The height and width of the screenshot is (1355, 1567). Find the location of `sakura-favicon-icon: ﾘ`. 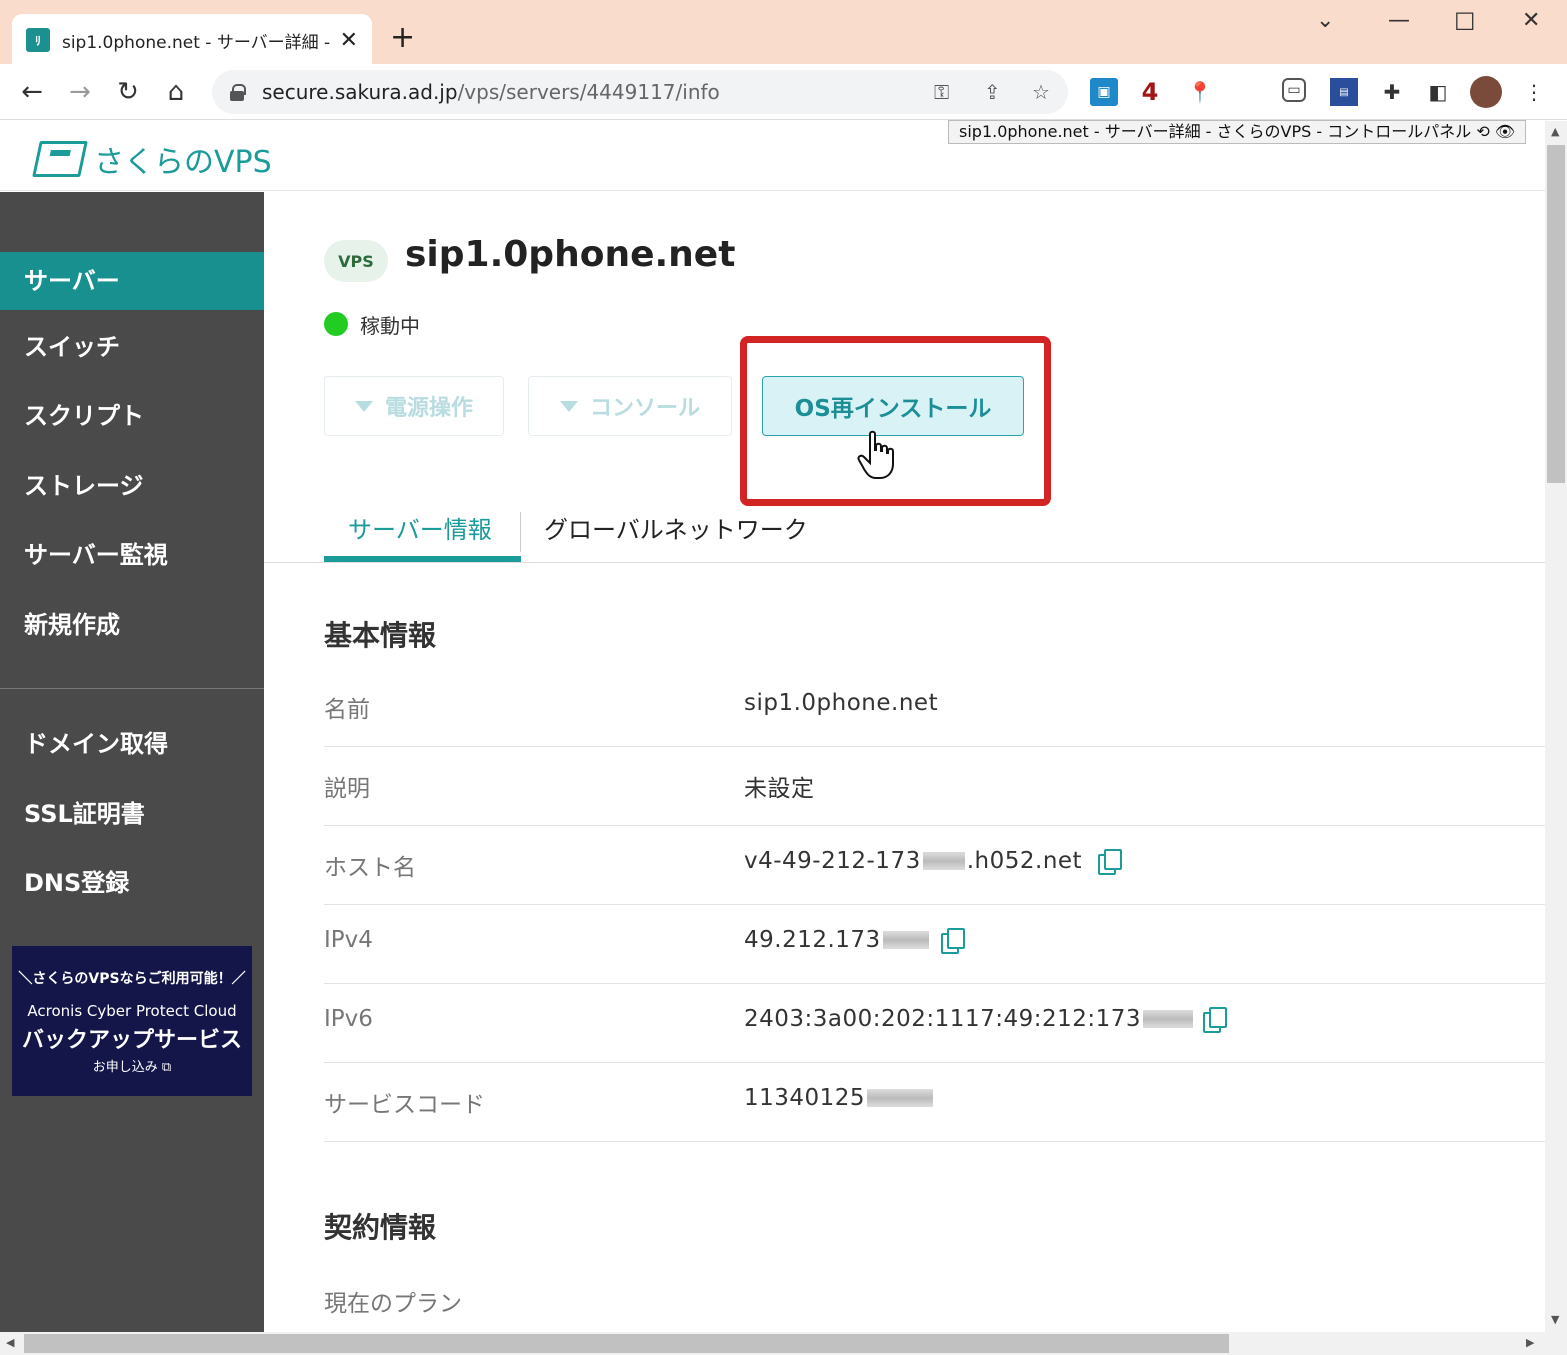

sakura-favicon-icon: ﾘ is located at coordinates (38, 40).